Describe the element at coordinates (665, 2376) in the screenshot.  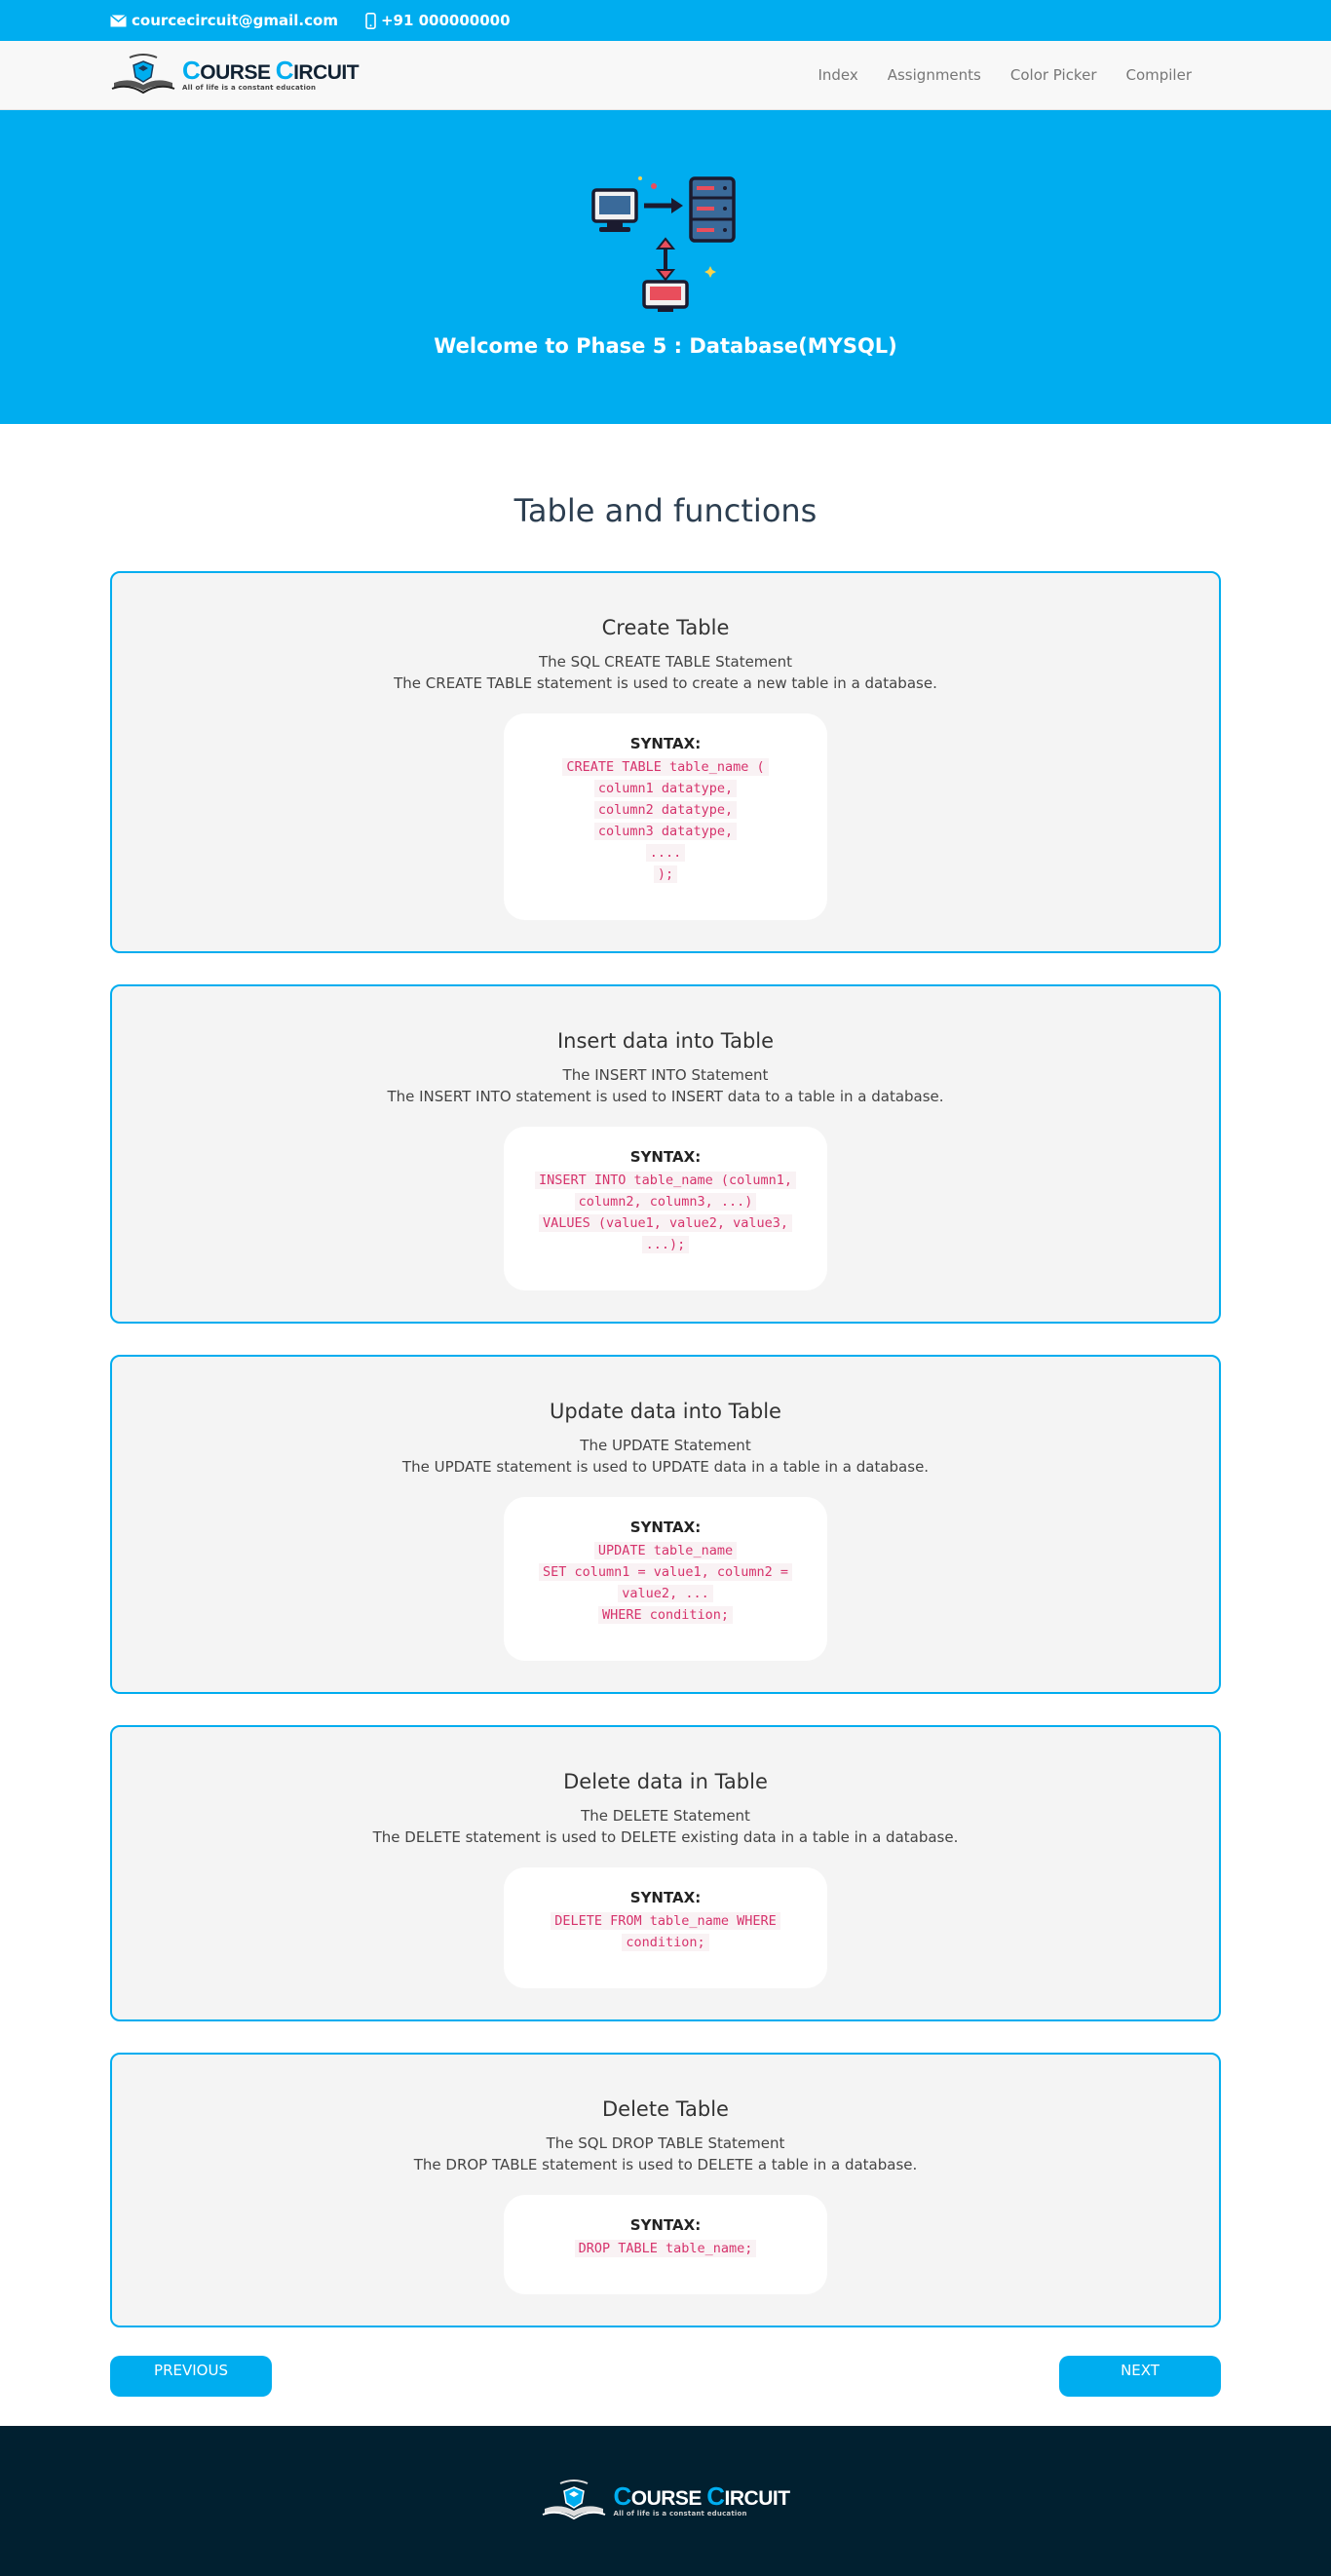
I see `pagination: PREVIOUS NEXT` at that location.